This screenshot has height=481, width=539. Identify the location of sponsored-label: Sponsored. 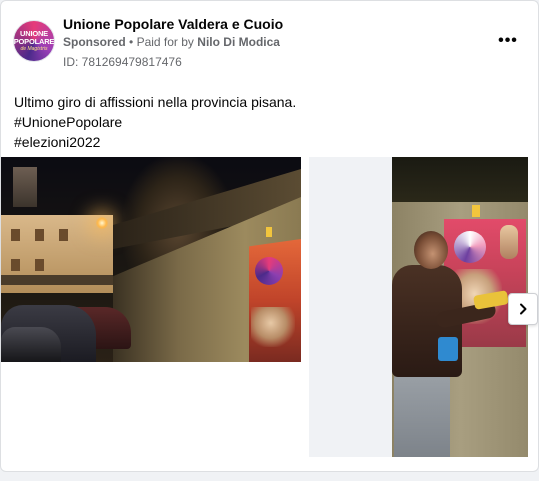
(94, 42).